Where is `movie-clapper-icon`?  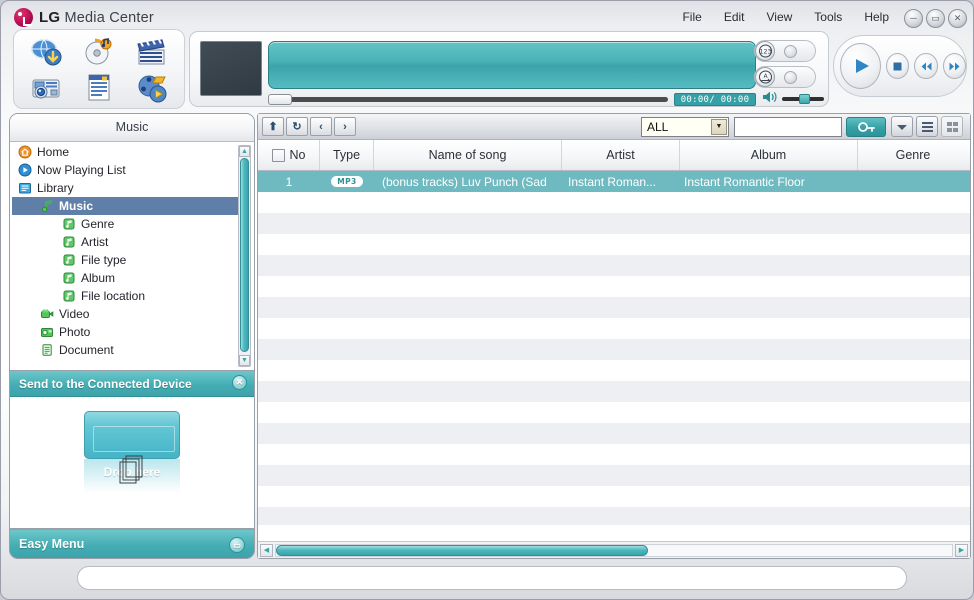
movie-clapper-icon is located at coordinates (151, 51).